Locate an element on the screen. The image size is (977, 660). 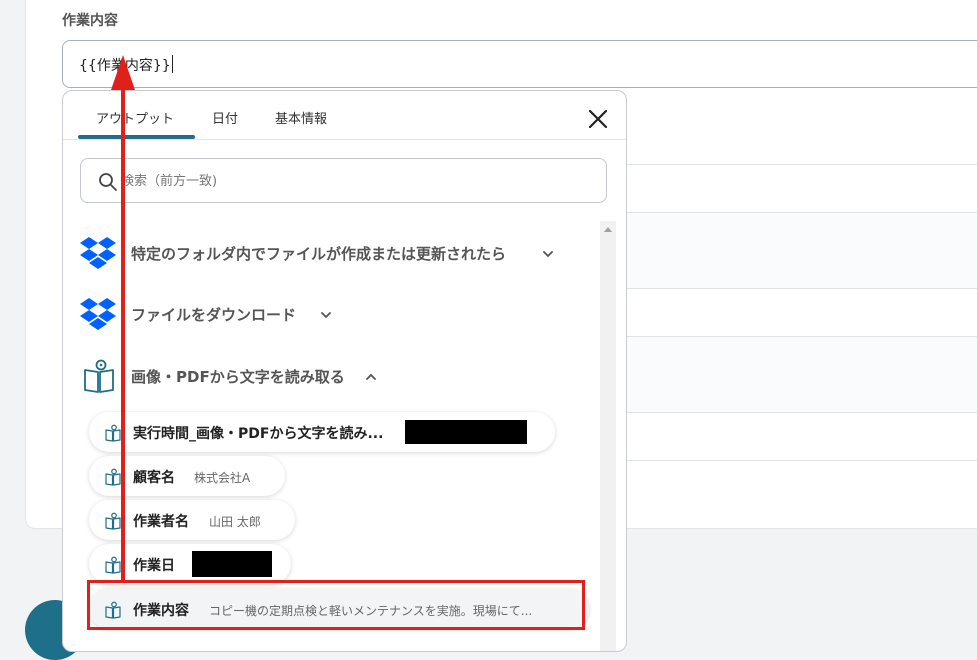
field-label: 作業内容 is located at coordinates (90, 21).